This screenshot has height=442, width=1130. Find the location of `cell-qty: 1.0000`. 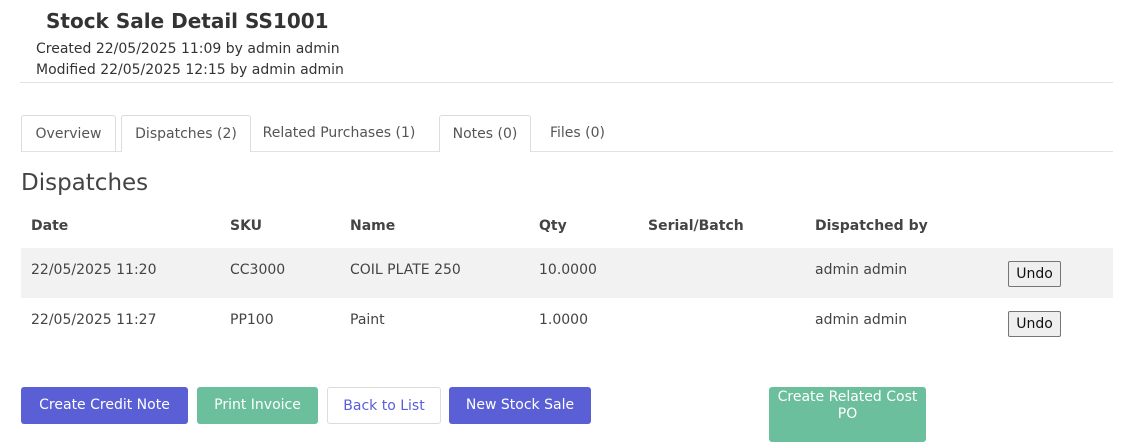

cell-qty: 1.0000 is located at coordinates (563, 320).